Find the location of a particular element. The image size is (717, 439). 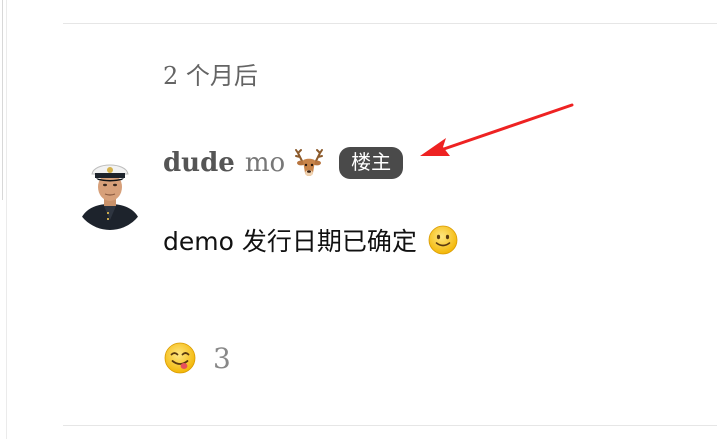

reaction-count: 3 is located at coordinates (222, 358).